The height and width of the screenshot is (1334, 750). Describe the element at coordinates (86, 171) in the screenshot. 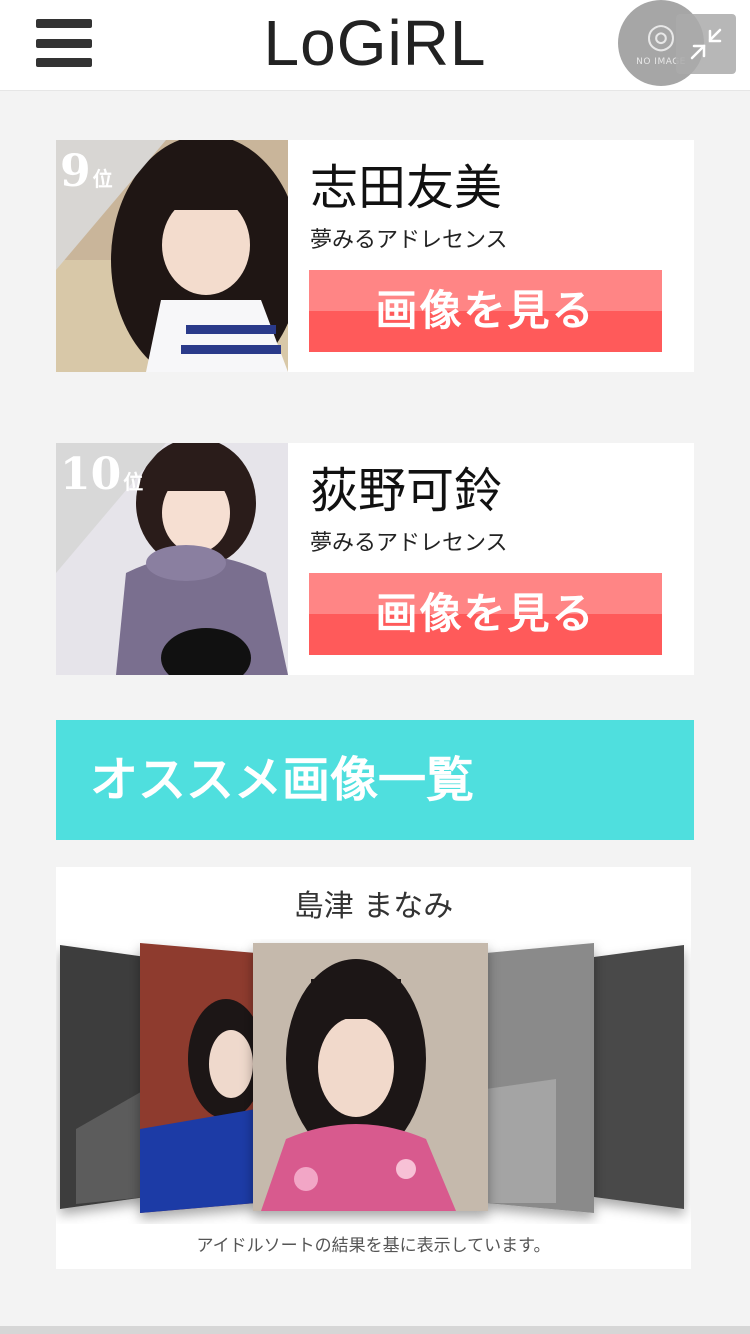

I see `rank-badge: 9位` at that location.